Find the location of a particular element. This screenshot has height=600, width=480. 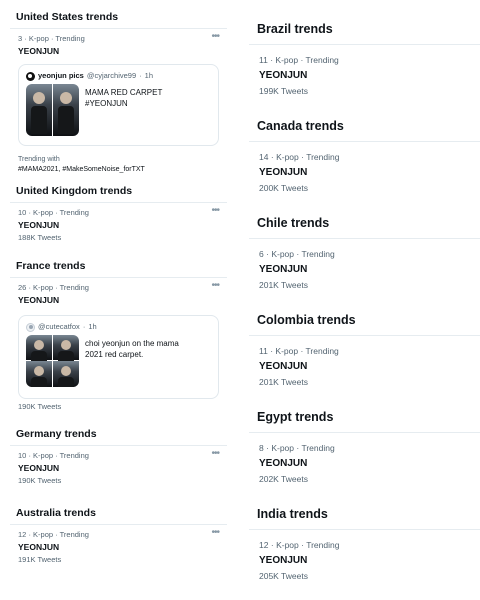

section-title: Chile trends is located at coordinates (293, 223).